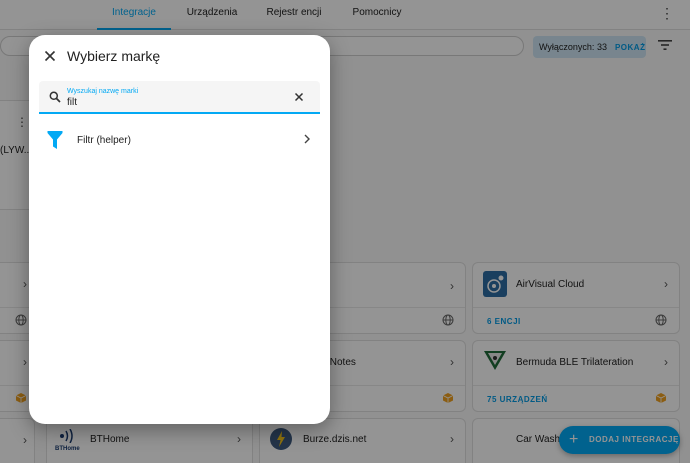 Image resolution: width=690 pixels, height=463 pixels. I want to click on search-icon, so click(55, 97).